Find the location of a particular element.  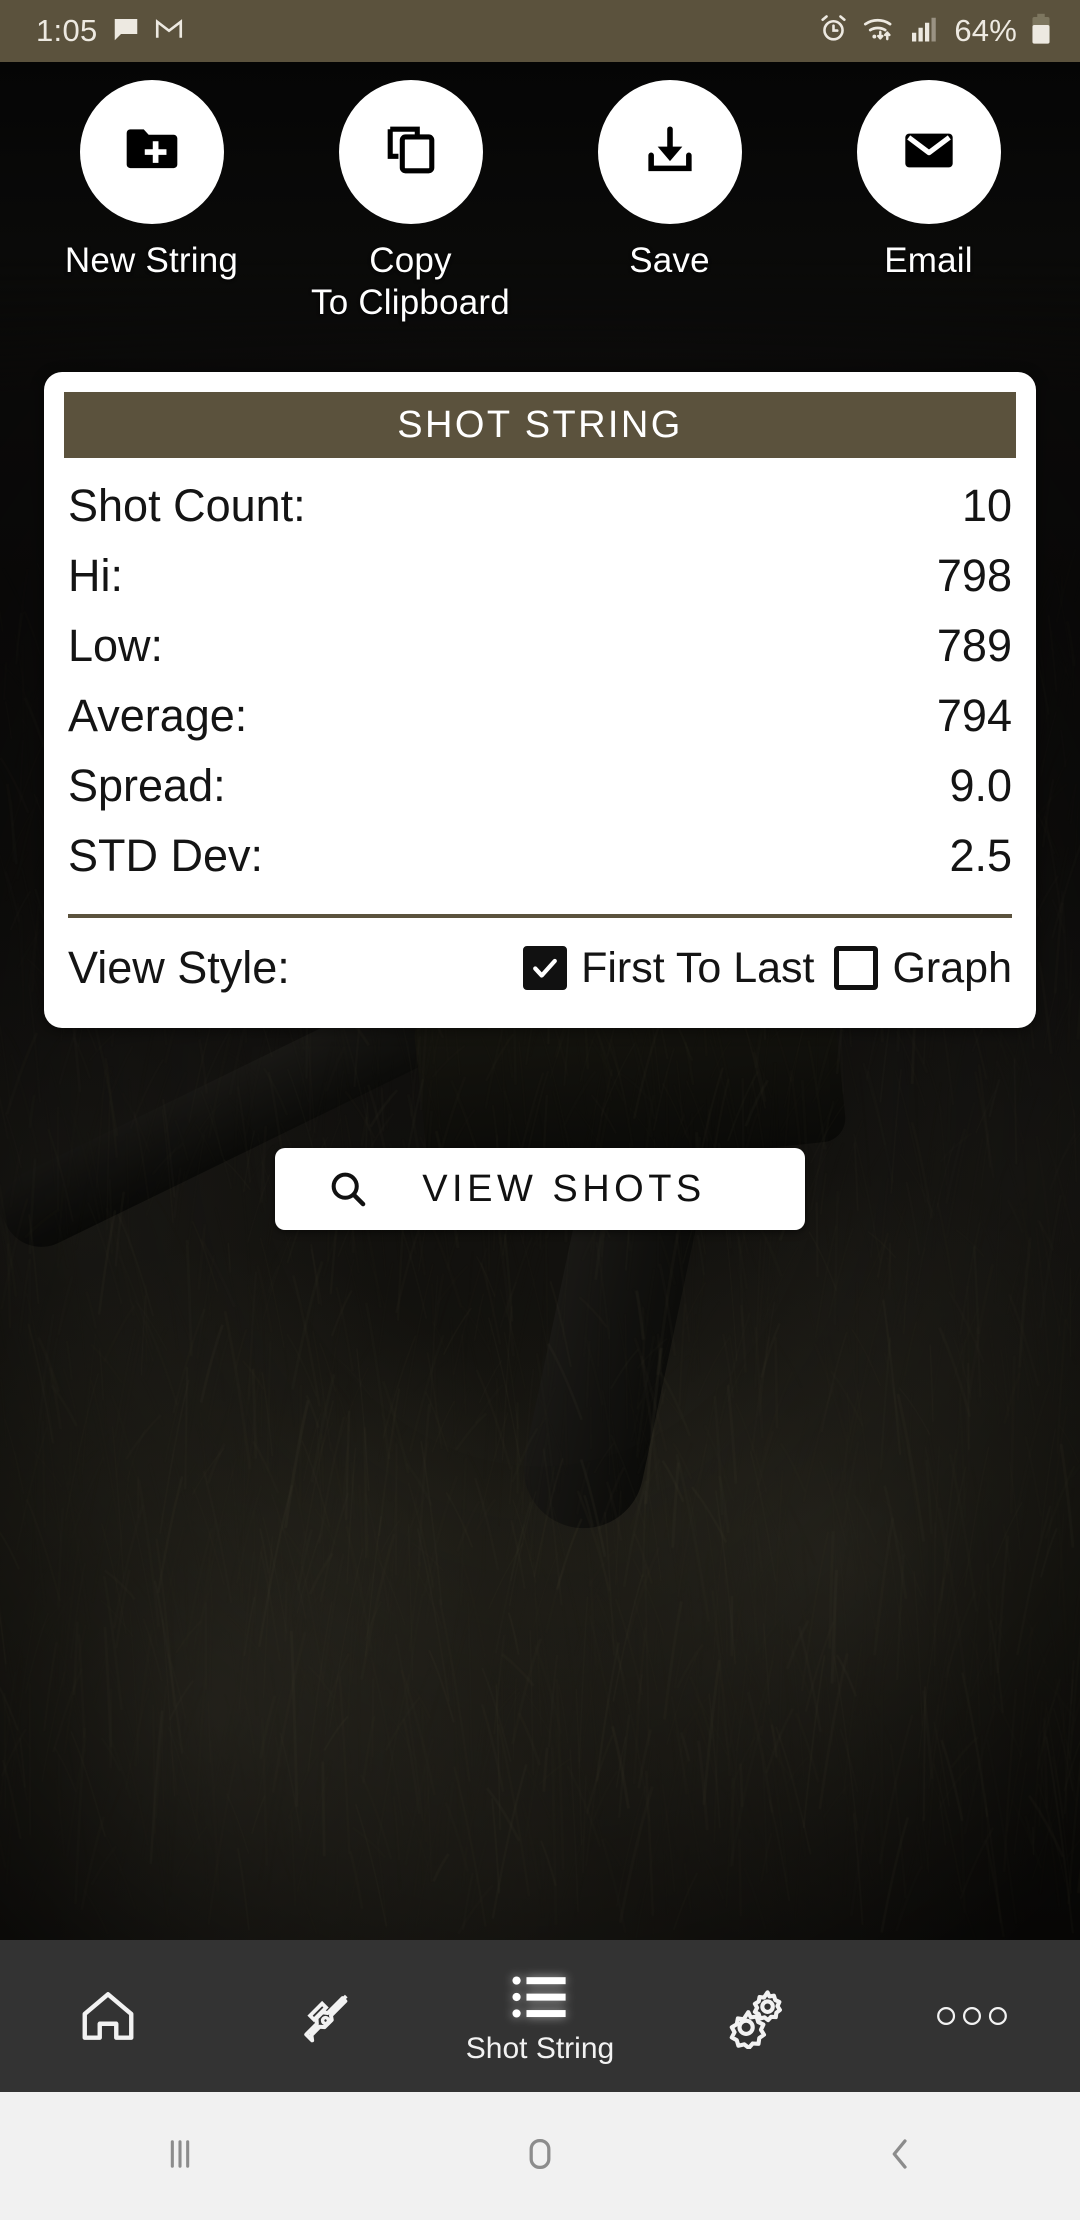

graph-label: Graph is located at coordinates (952, 967).